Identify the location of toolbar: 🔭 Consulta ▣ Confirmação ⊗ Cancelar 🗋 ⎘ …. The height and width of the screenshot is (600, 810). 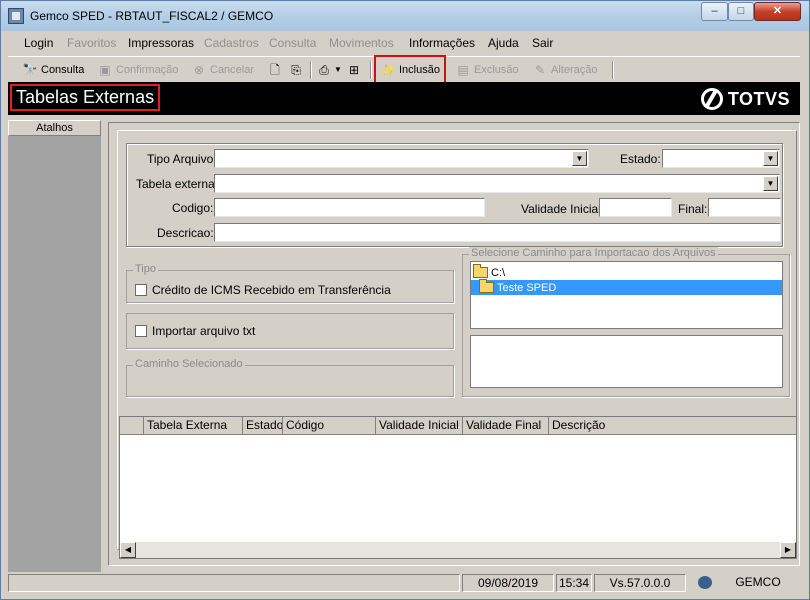
(404, 69).